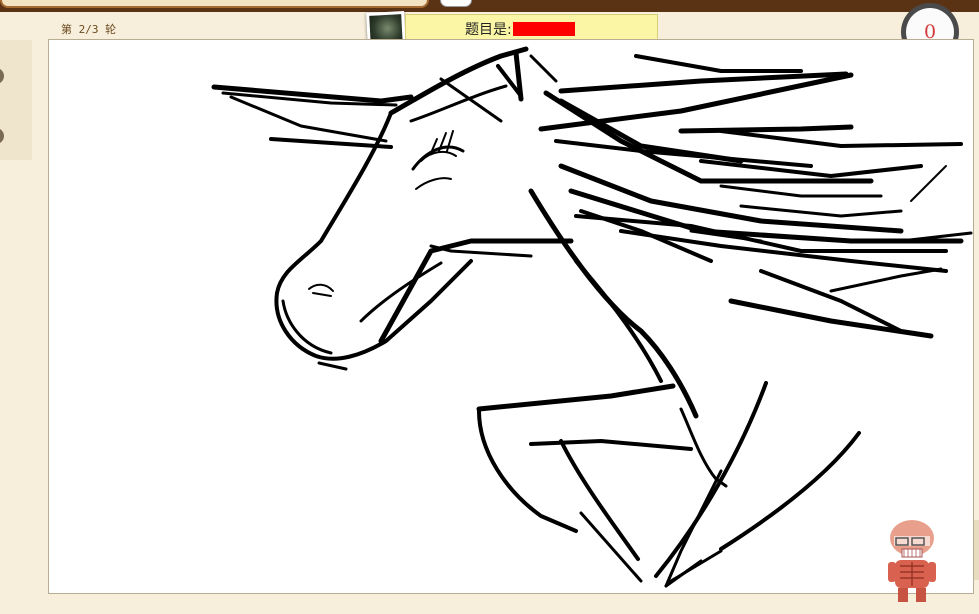  What do you see at coordinates (543, 29) in the screenshot?
I see `hidden-answer-box` at bounding box center [543, 29].